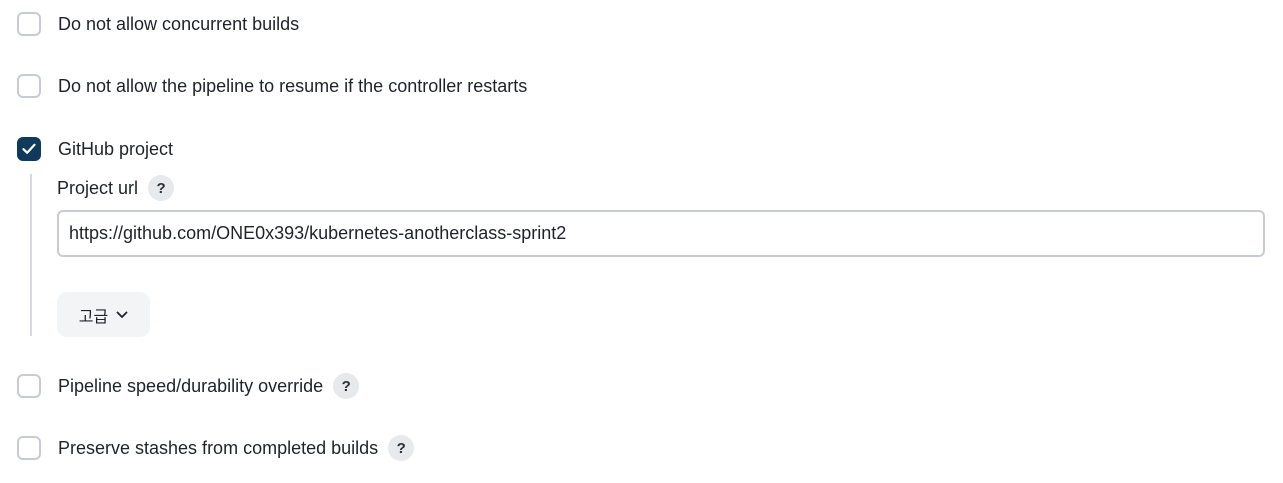  I want to click on option-preserve-stashes: Preserve stashes from completed builds ?, so click(216, 448).